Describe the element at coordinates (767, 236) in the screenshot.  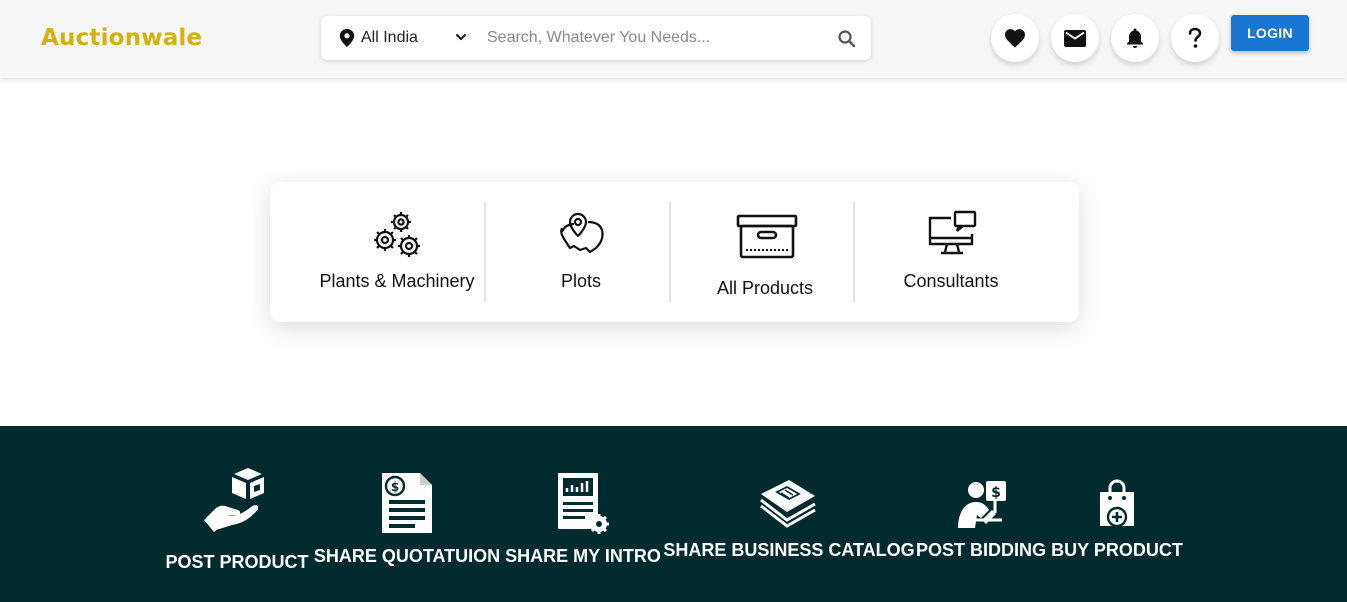
I see `archive-box-icon` at that location.